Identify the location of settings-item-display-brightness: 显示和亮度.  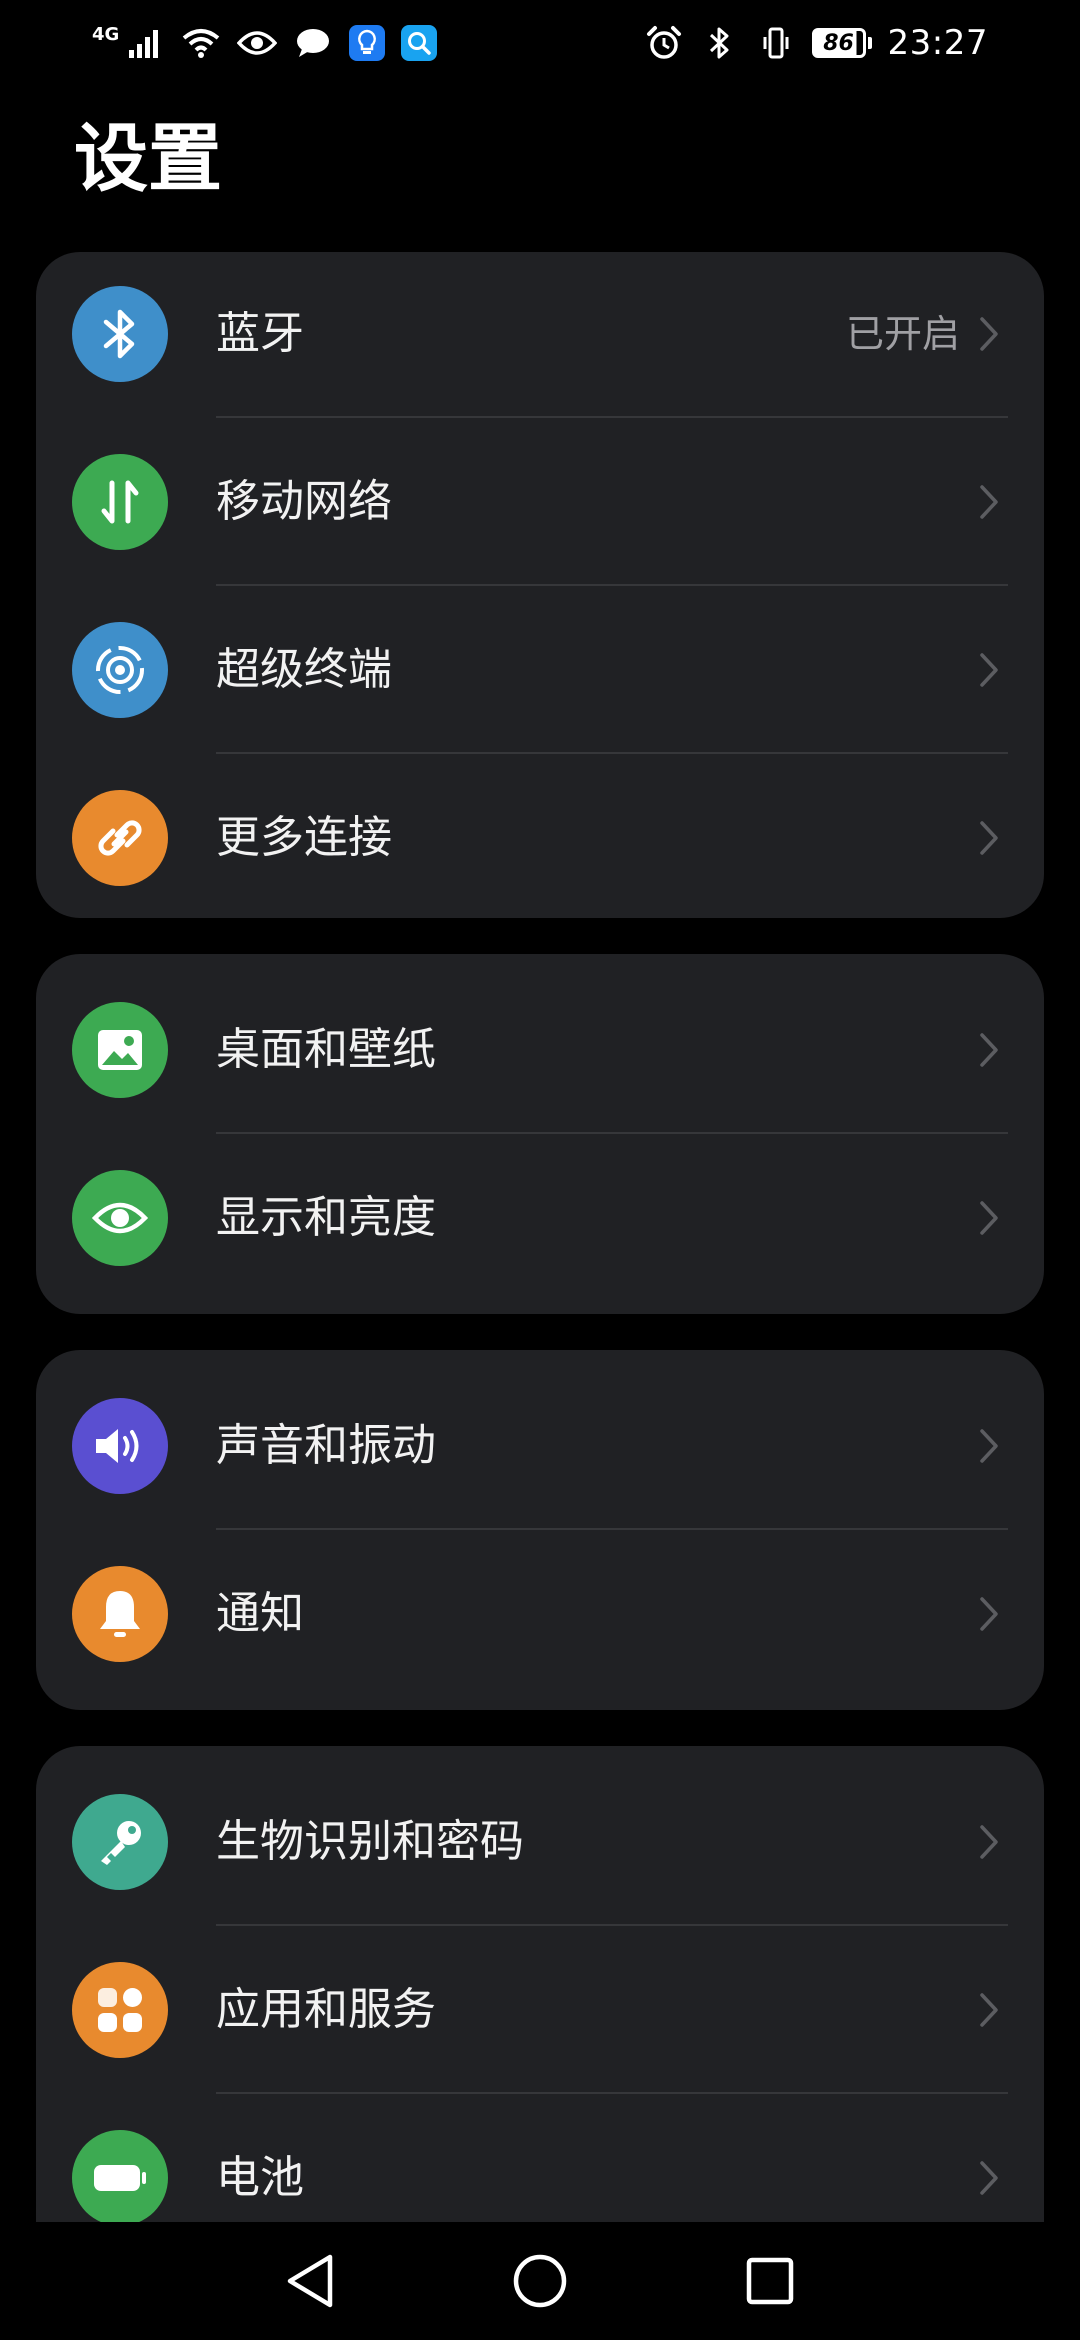
(540, 1218).